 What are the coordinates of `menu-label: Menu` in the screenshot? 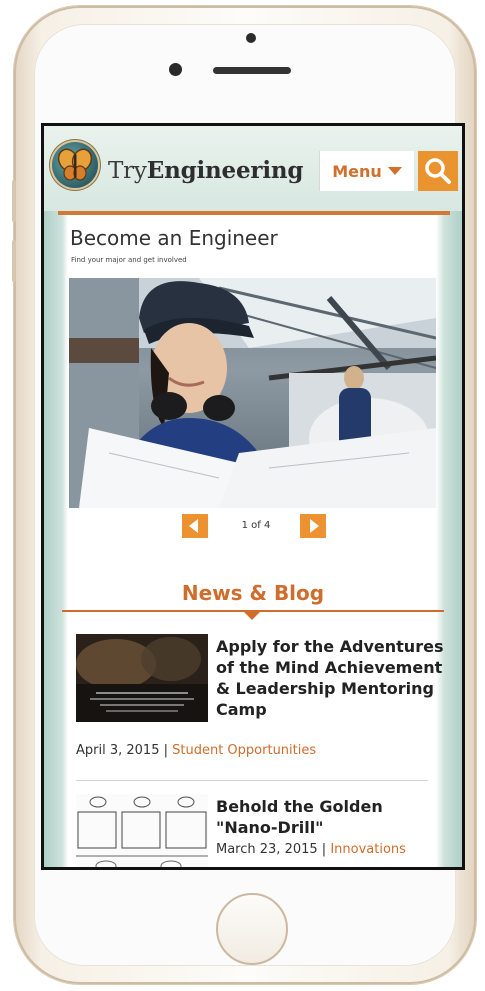 It's located at (357, 171).